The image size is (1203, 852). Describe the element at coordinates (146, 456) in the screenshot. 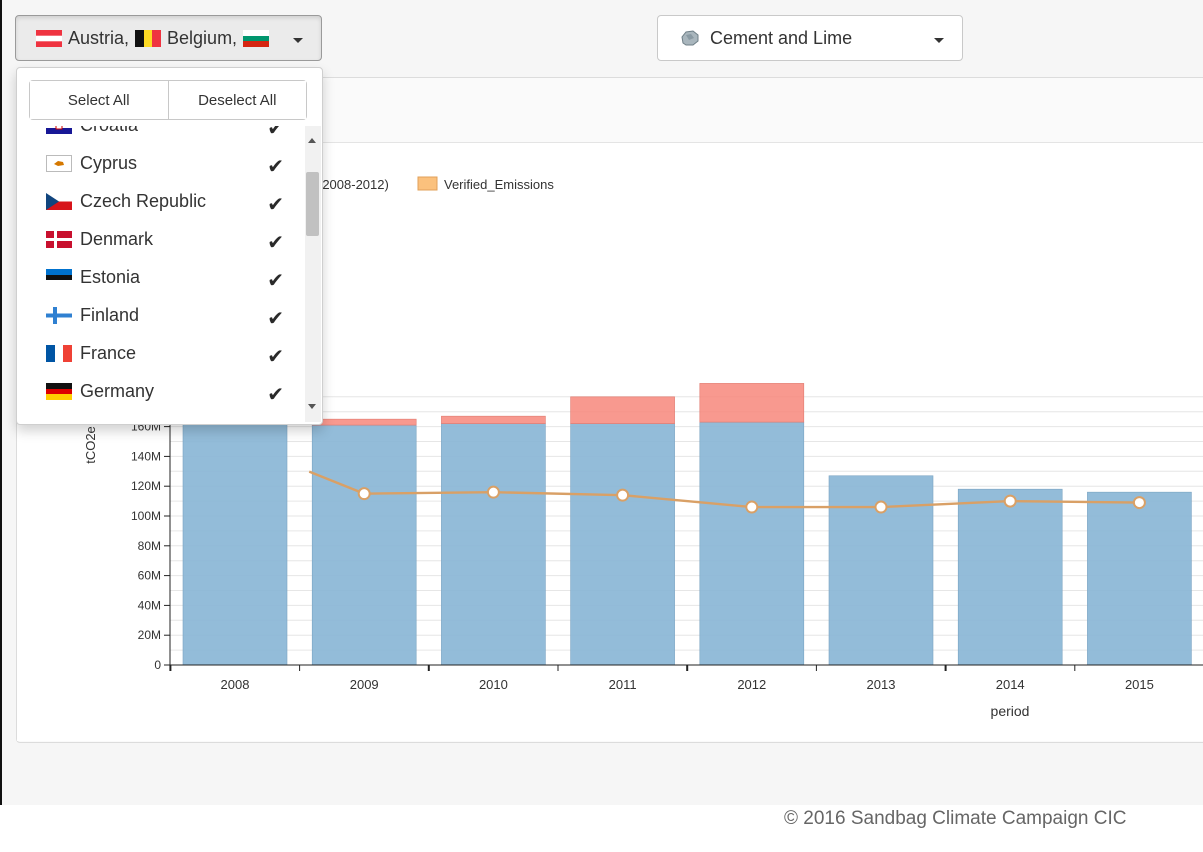

I see `y-tick-label: 140M` at that location.